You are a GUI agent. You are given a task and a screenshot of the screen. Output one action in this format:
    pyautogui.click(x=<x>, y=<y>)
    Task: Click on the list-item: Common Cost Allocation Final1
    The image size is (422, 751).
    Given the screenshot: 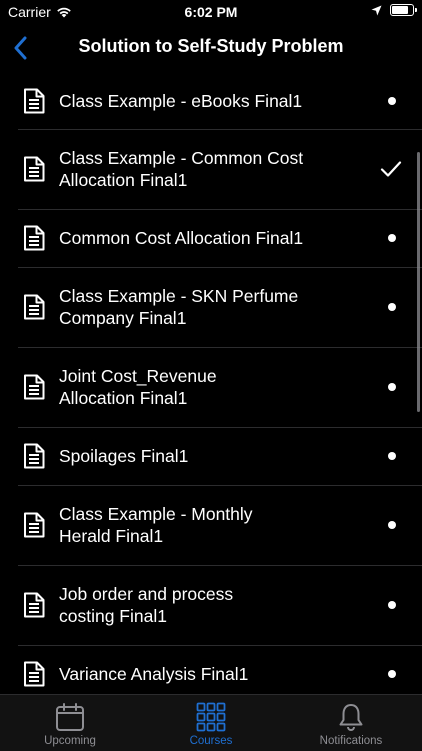 What is the action you would take?
    pyautogui.click(x=220, y=238)
    